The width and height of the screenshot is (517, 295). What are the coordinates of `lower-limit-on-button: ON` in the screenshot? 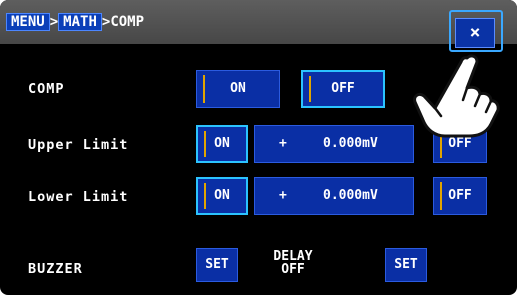 It's located at (222, 196).